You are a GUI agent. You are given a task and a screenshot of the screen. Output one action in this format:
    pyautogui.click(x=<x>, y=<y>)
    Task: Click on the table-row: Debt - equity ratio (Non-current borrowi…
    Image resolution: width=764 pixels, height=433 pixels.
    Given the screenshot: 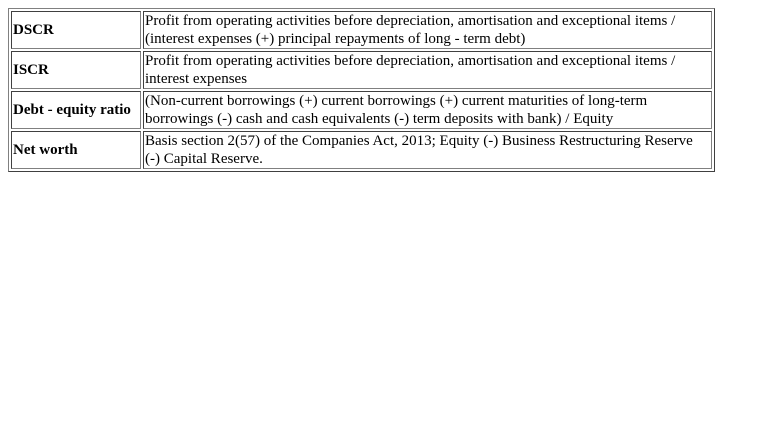 What is the action you would take?
    pyautogui.click(x=361, y=110)
    